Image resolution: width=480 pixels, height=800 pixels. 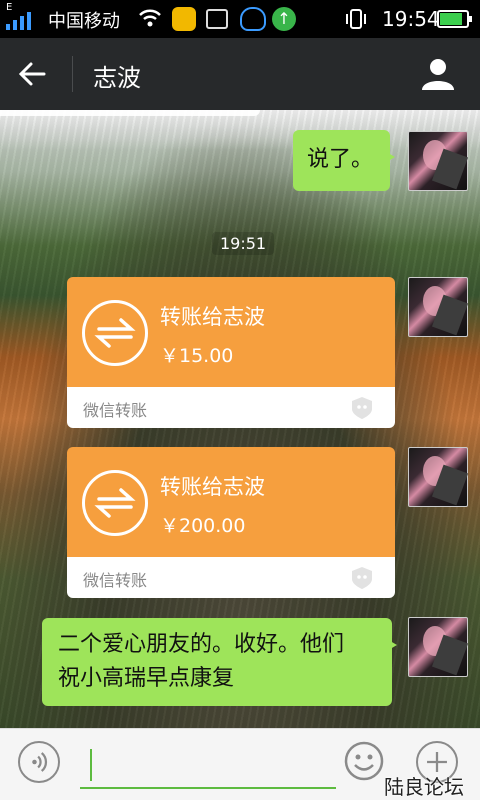 I want to click on battery-icon, so click(x=454, y=19).